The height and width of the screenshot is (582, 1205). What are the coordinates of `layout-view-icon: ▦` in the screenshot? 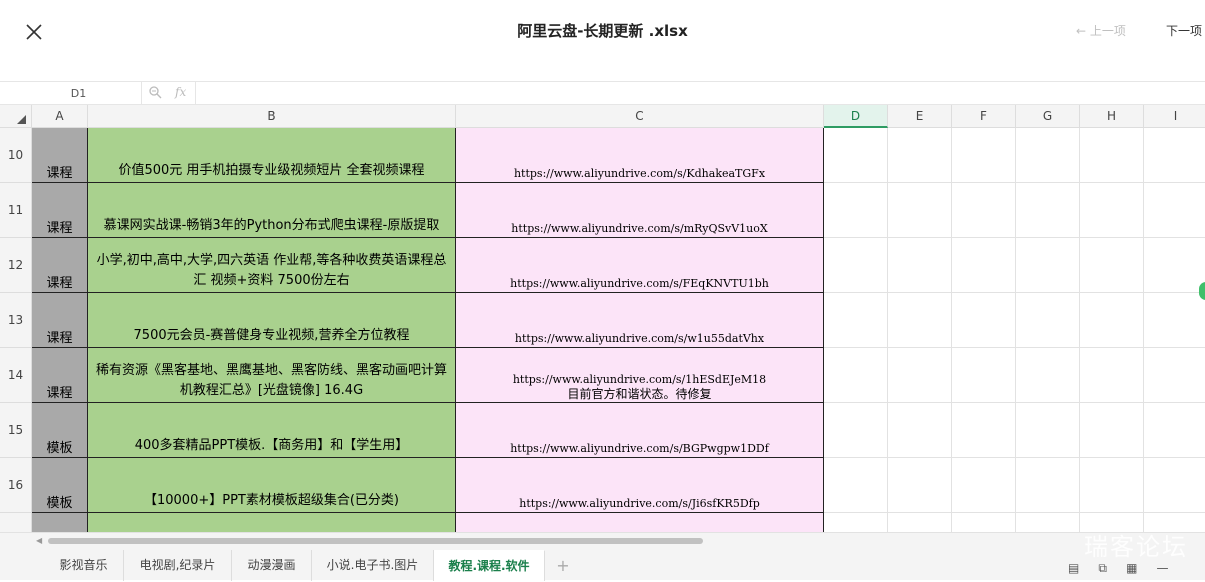 It's located at (1131, 568).